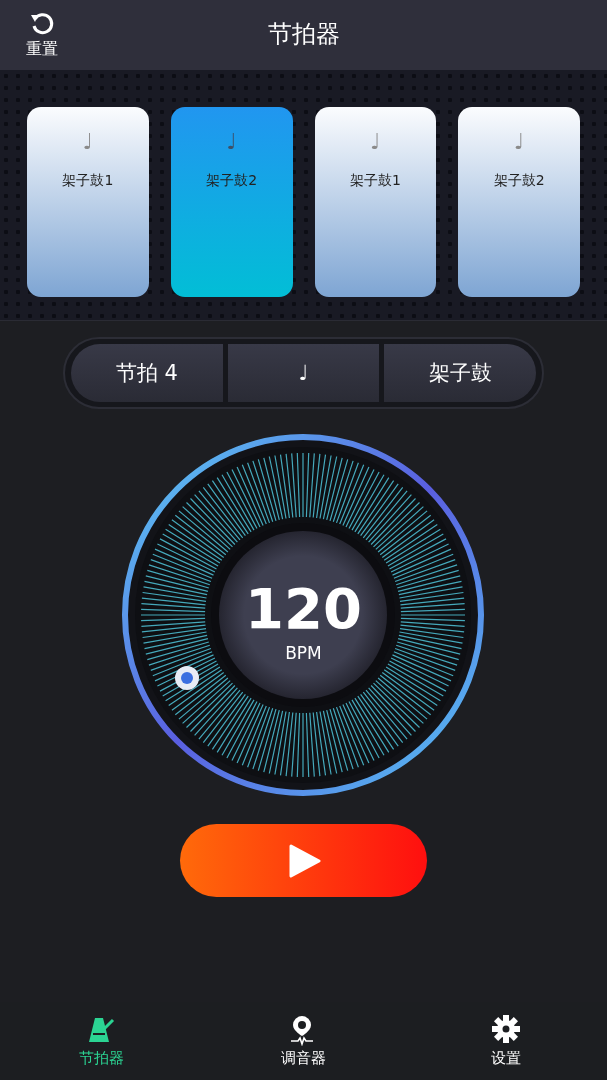 Image resolution: width=607 pixels, height=1080 pixels. Describe the element at coordinates (303, 34) in the screenshot. I see `page-title: 节拍器` at that location.